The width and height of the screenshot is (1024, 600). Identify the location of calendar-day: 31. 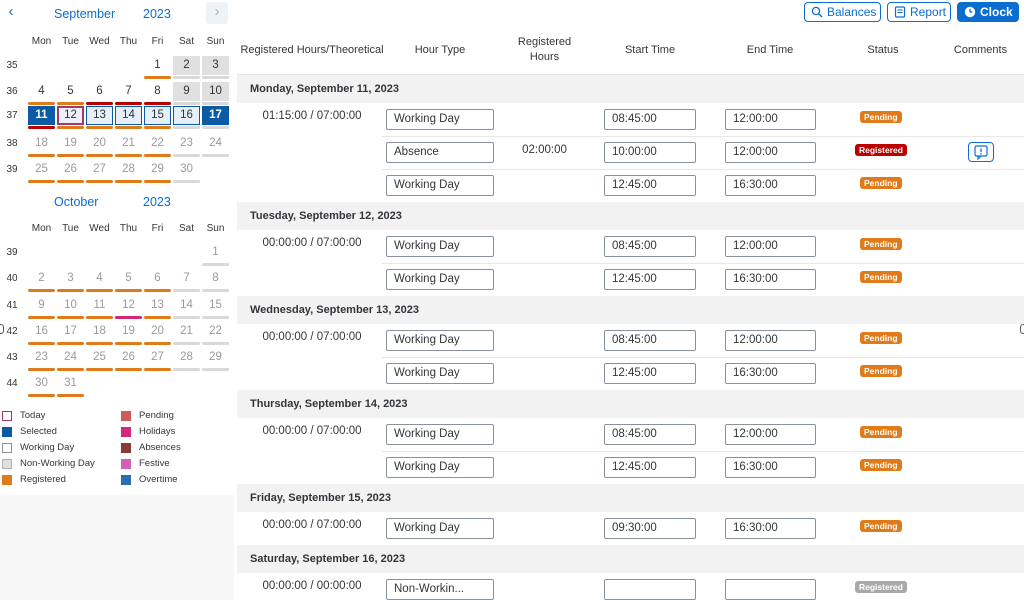
(70, 383).